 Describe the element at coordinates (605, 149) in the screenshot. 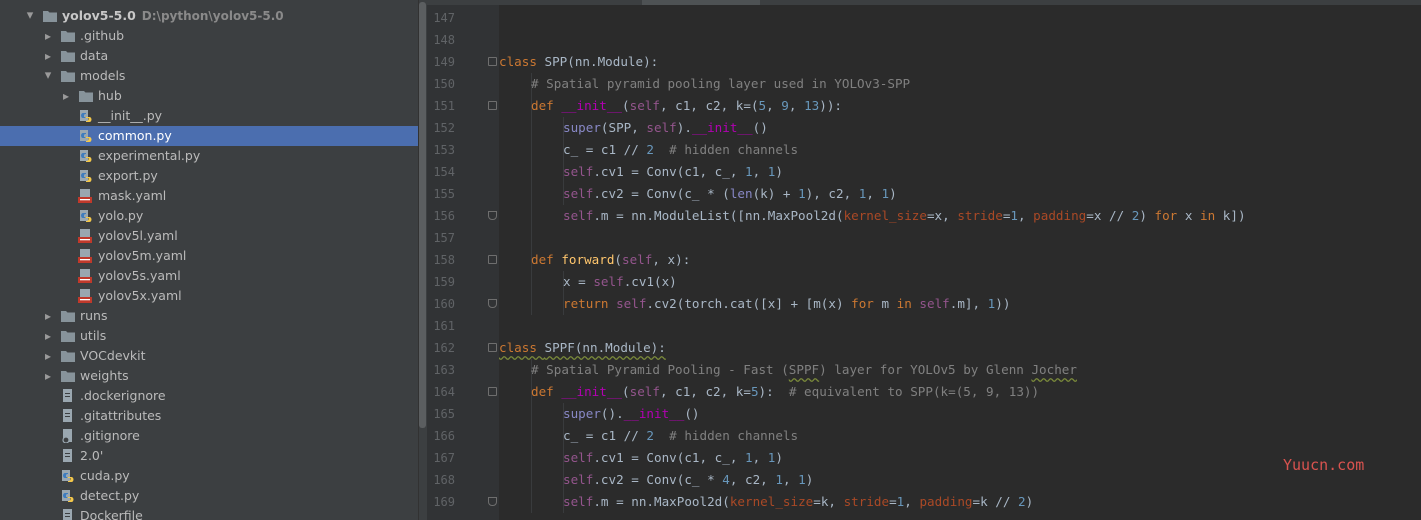

I see `code-token: c_ = c1 //` at that location.